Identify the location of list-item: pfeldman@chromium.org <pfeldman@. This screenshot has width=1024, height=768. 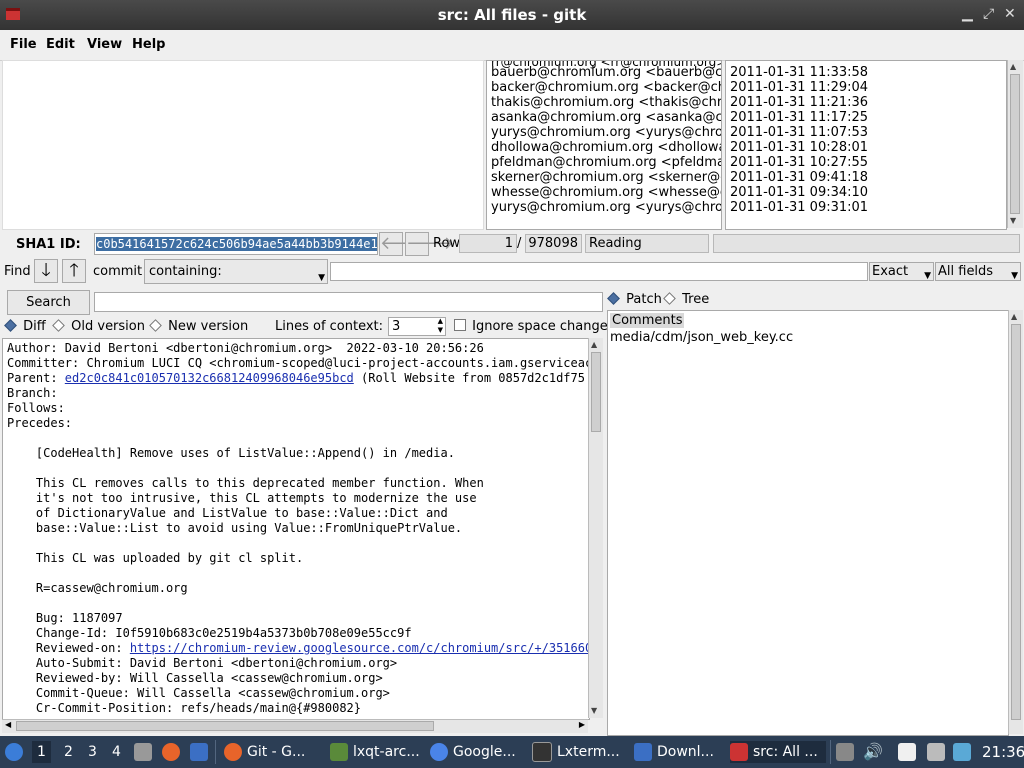
(606, 162).